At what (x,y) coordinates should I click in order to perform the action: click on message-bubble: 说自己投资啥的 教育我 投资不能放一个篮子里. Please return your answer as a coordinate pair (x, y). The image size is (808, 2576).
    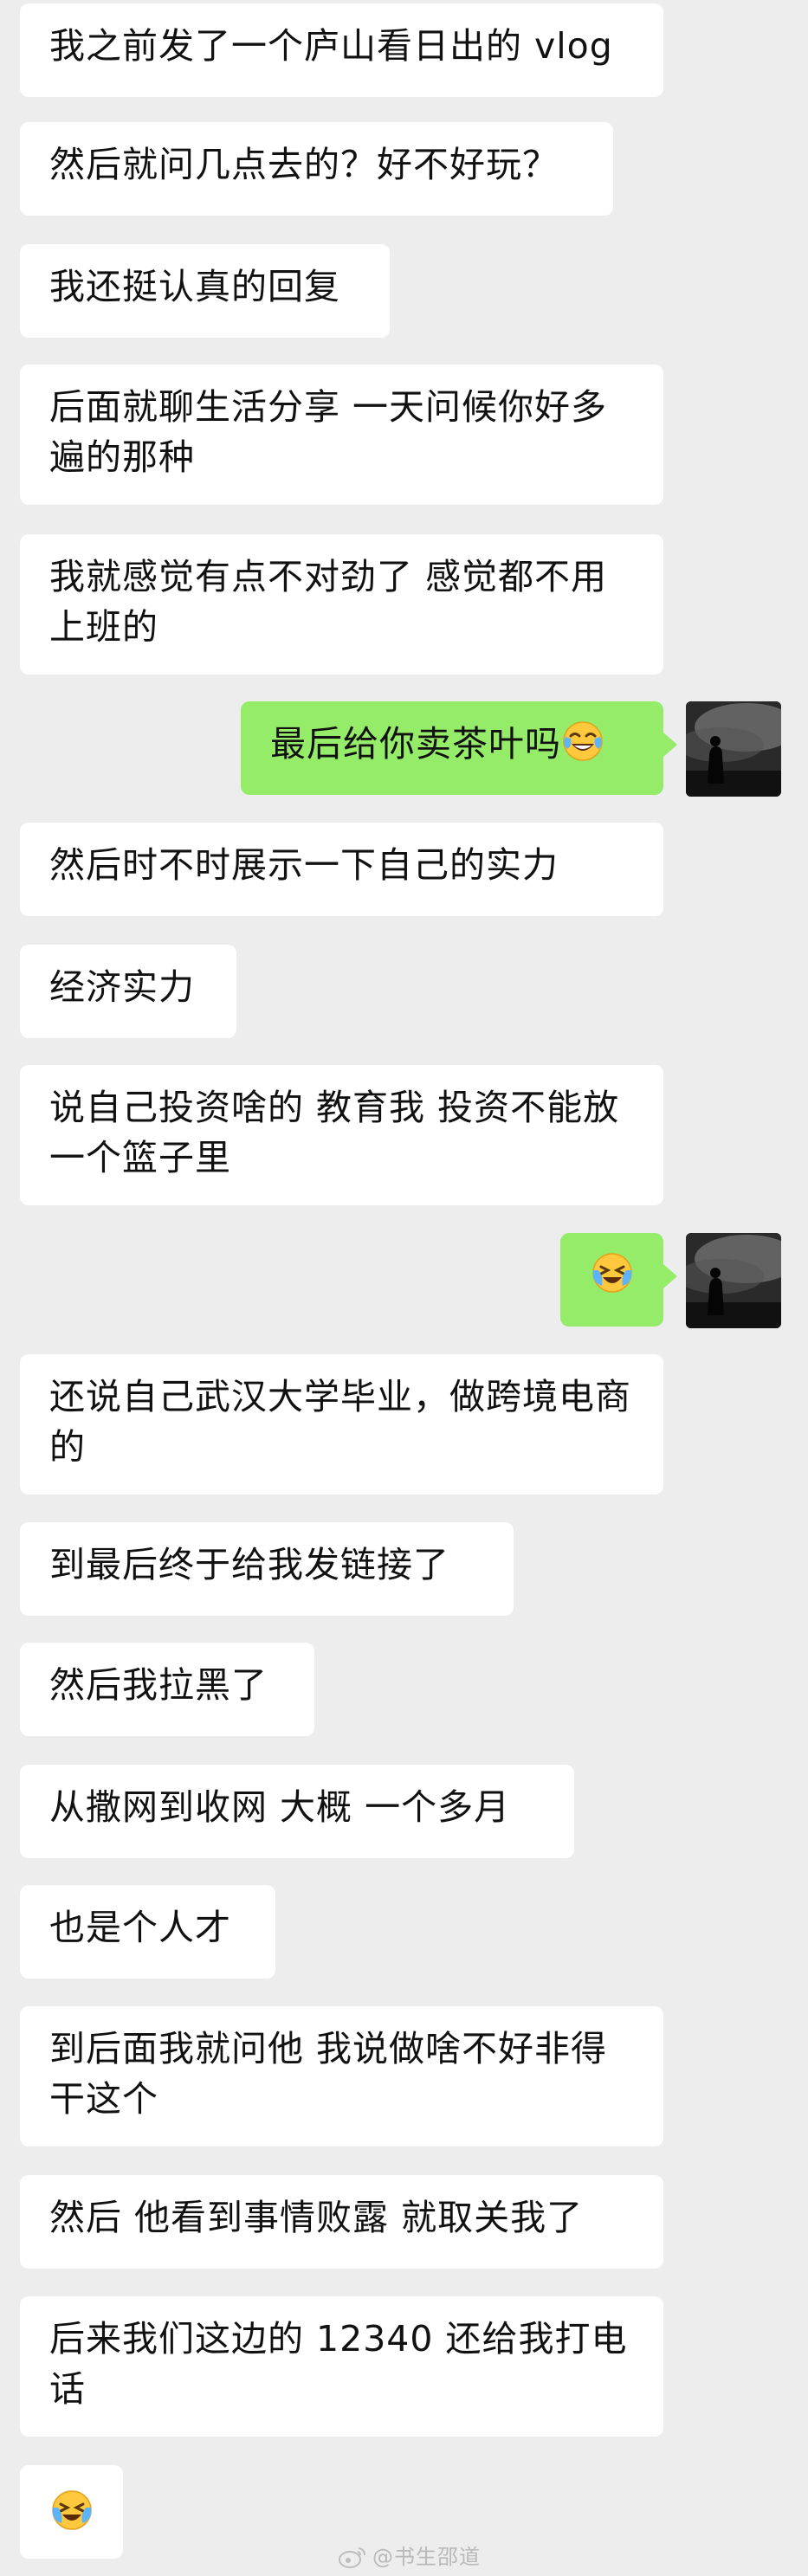
    Looking at the image, I should click on (341, 1135).